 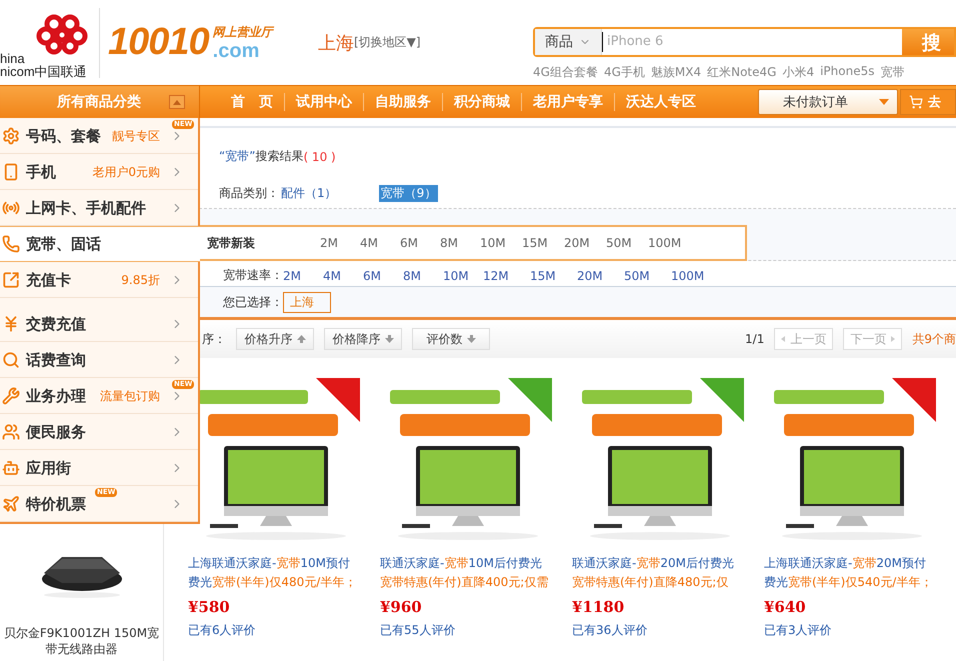 What do you see at coordinates (585, 243) in the screenshot?
I see `submenu-link: 20M` at bounding box center [585, 243].